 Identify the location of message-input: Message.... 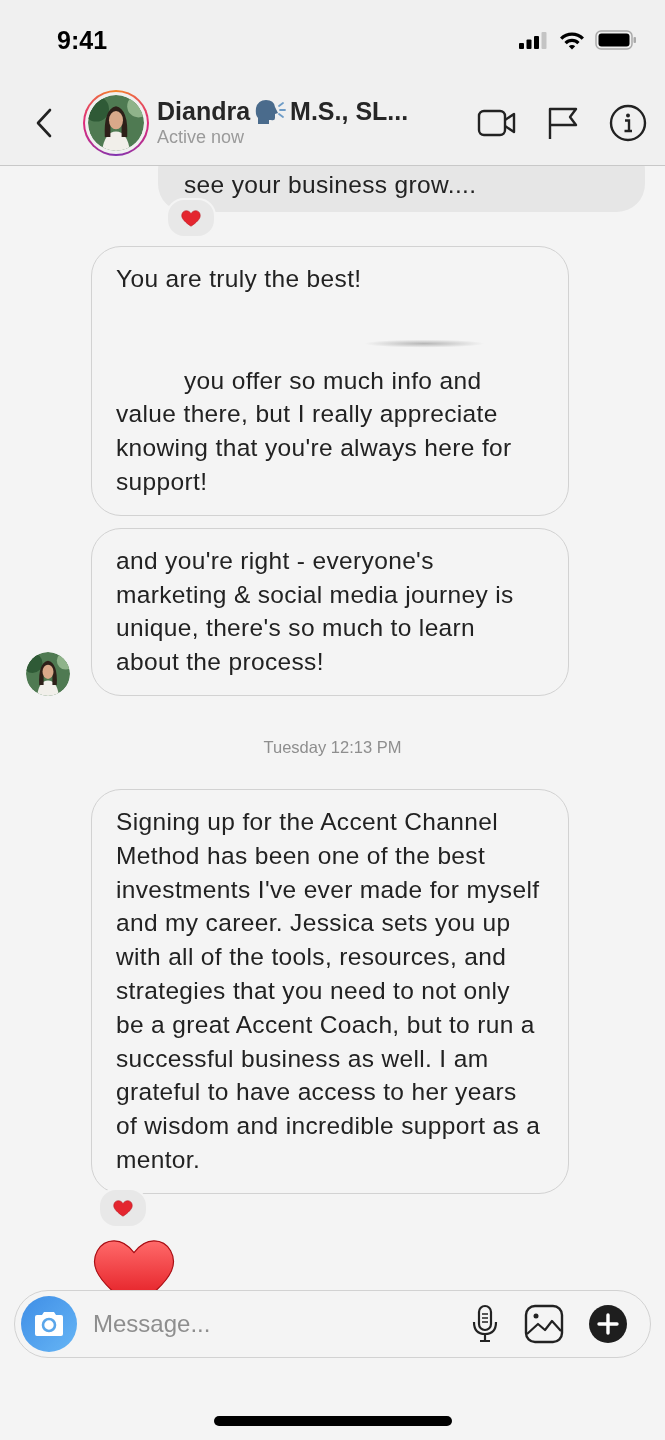
(280, 1324).